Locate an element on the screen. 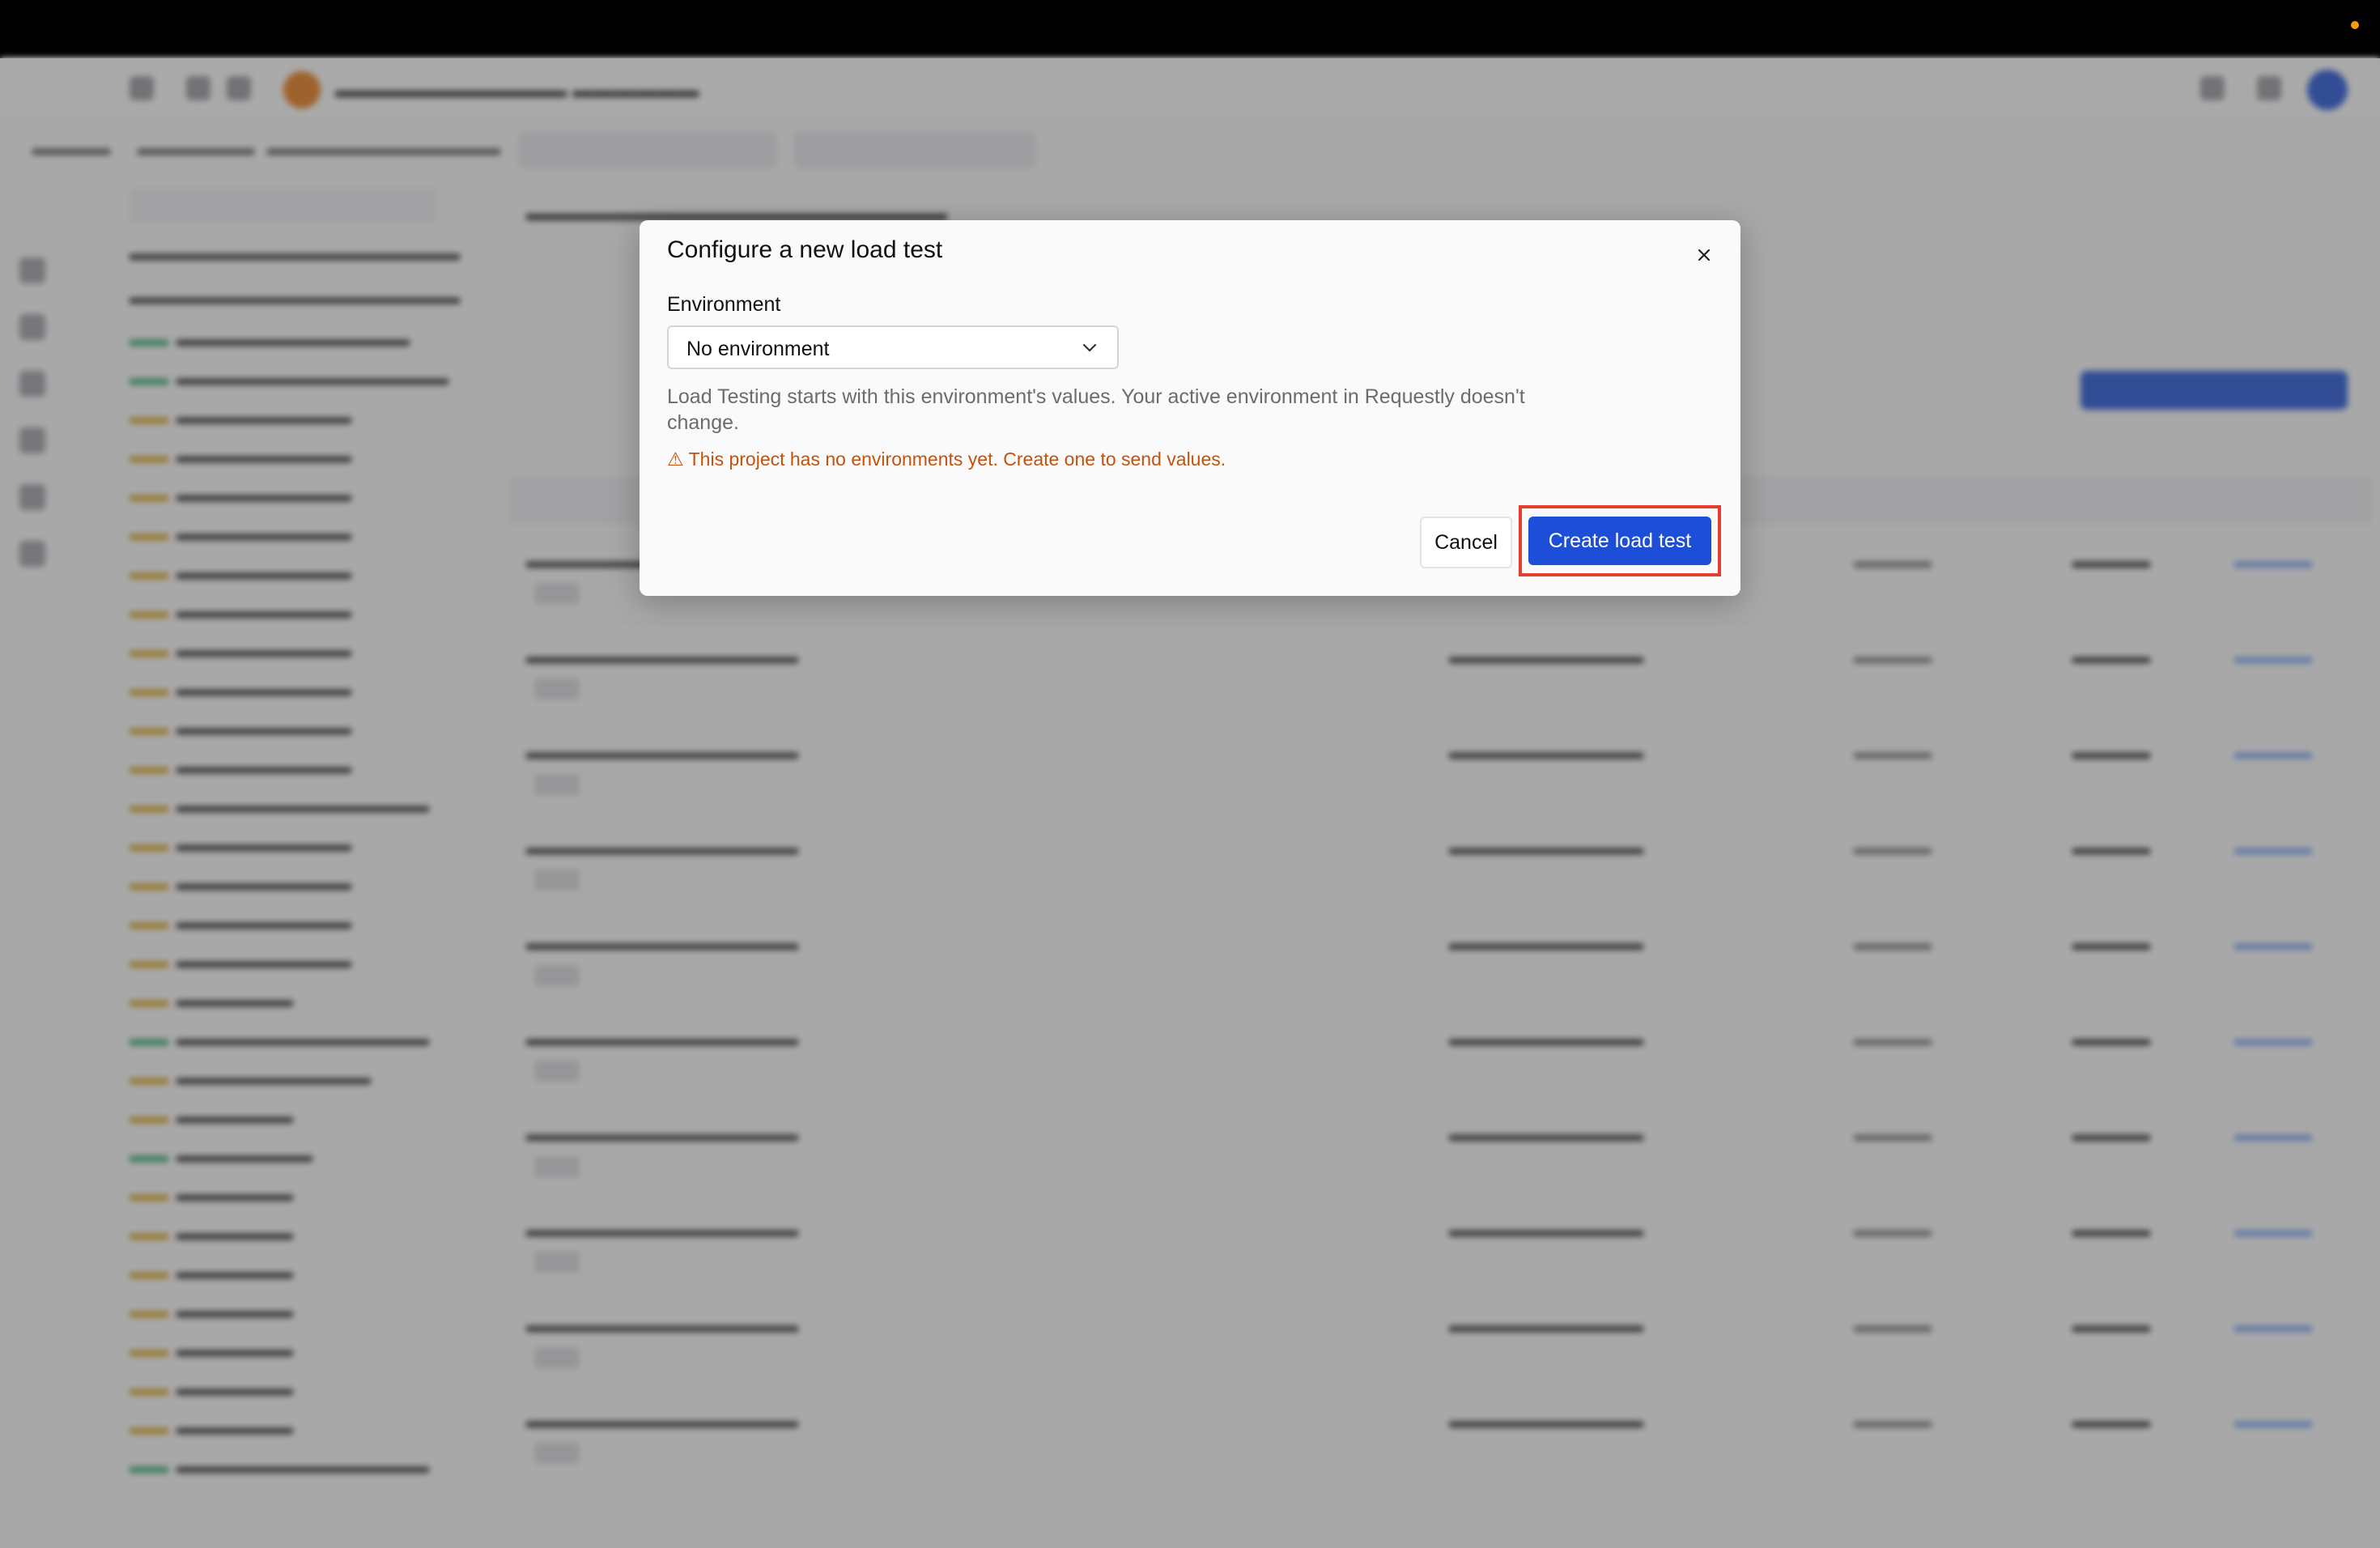  warning-icon: ⚠ is located at coordinates (675, 459).